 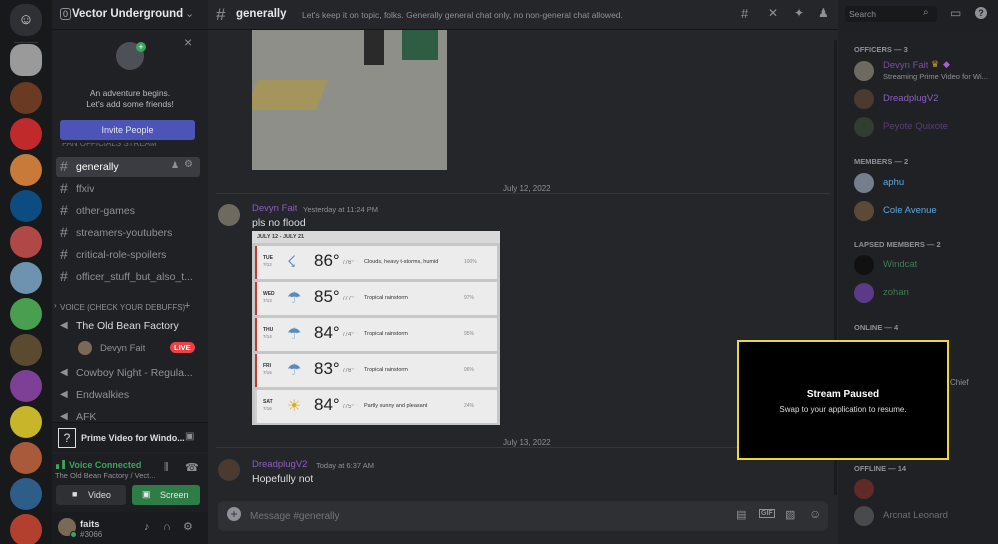 I want to click on message-author: DreadplugV2, so click(x=279, y=464).